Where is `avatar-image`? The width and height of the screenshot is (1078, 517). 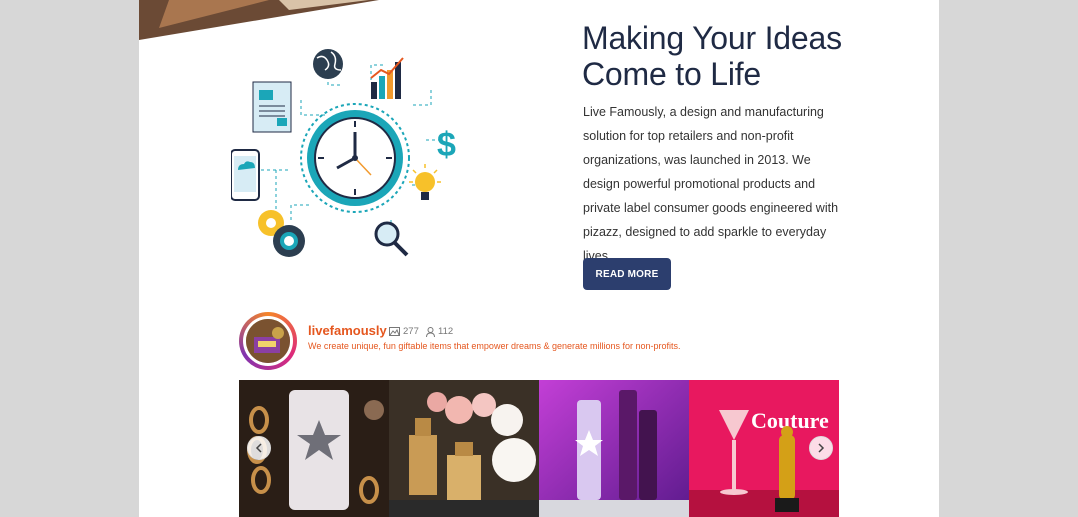 avatar-image is located at coordinates (268, 341).